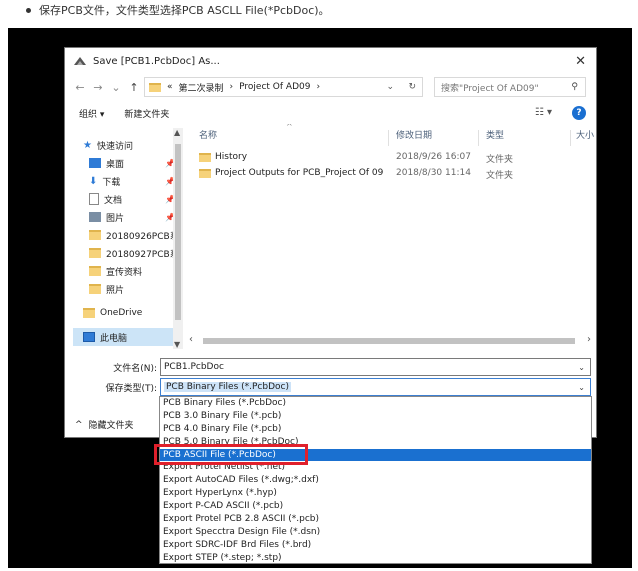 This screenshot has width=638, height=571. Describe the element at coordinates (231, 454) in the screenshot. I see `annotation-highlight-box` at that location.